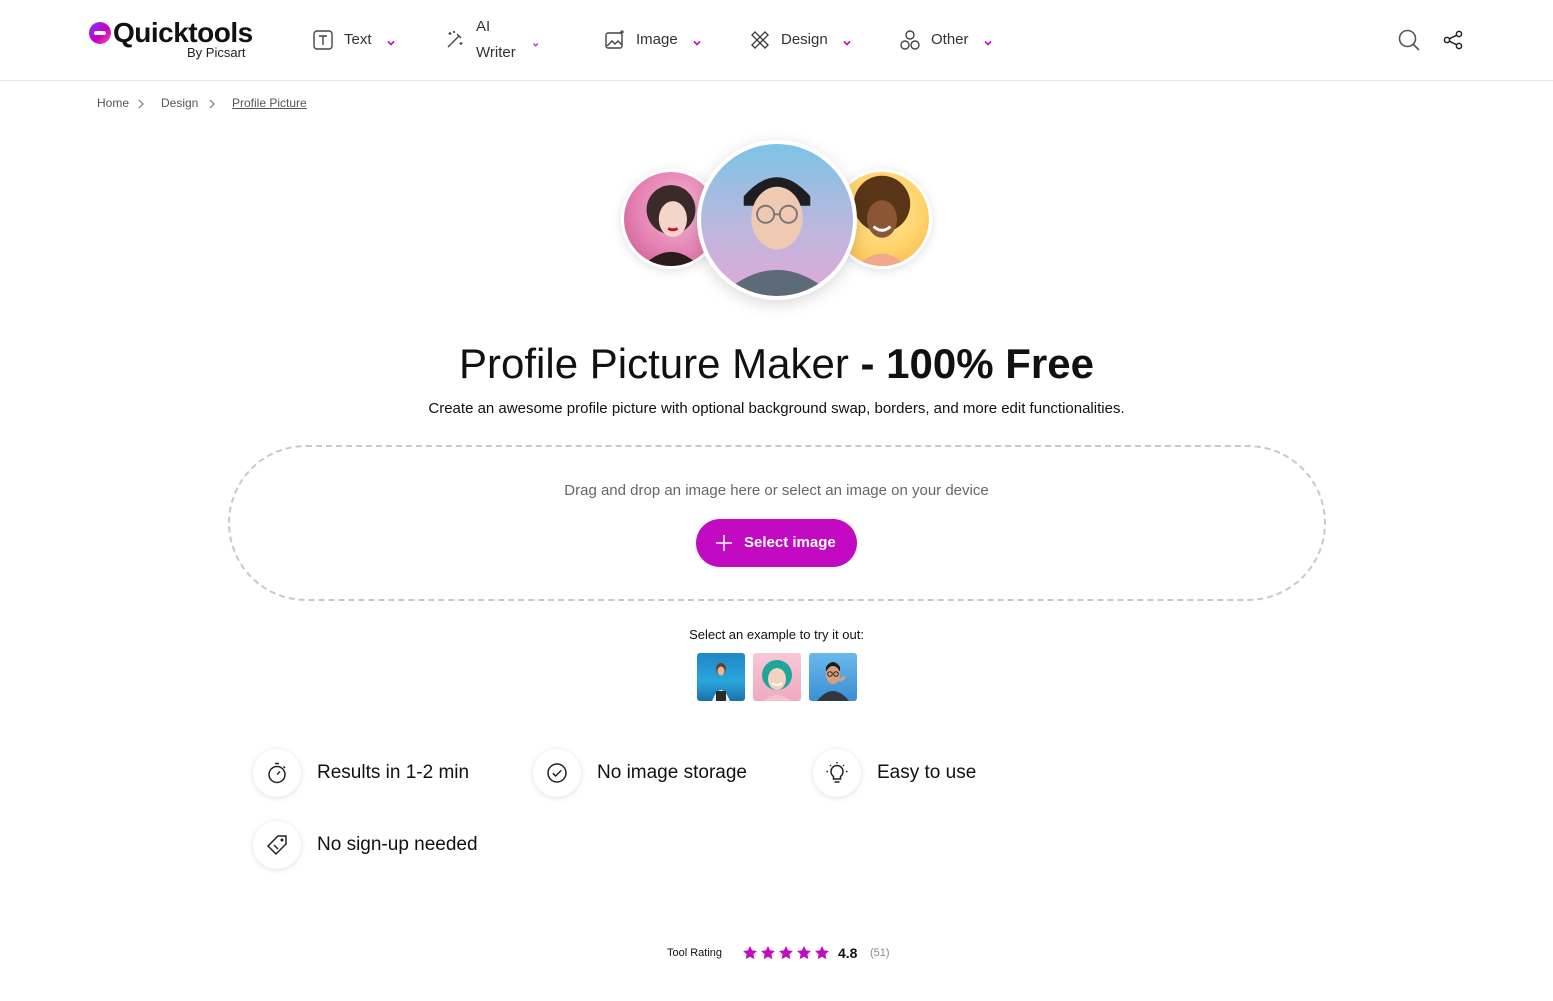 This screenshot has width=1553, height=1001. I want to click on nav-item-design: Design, so click(800, 40).